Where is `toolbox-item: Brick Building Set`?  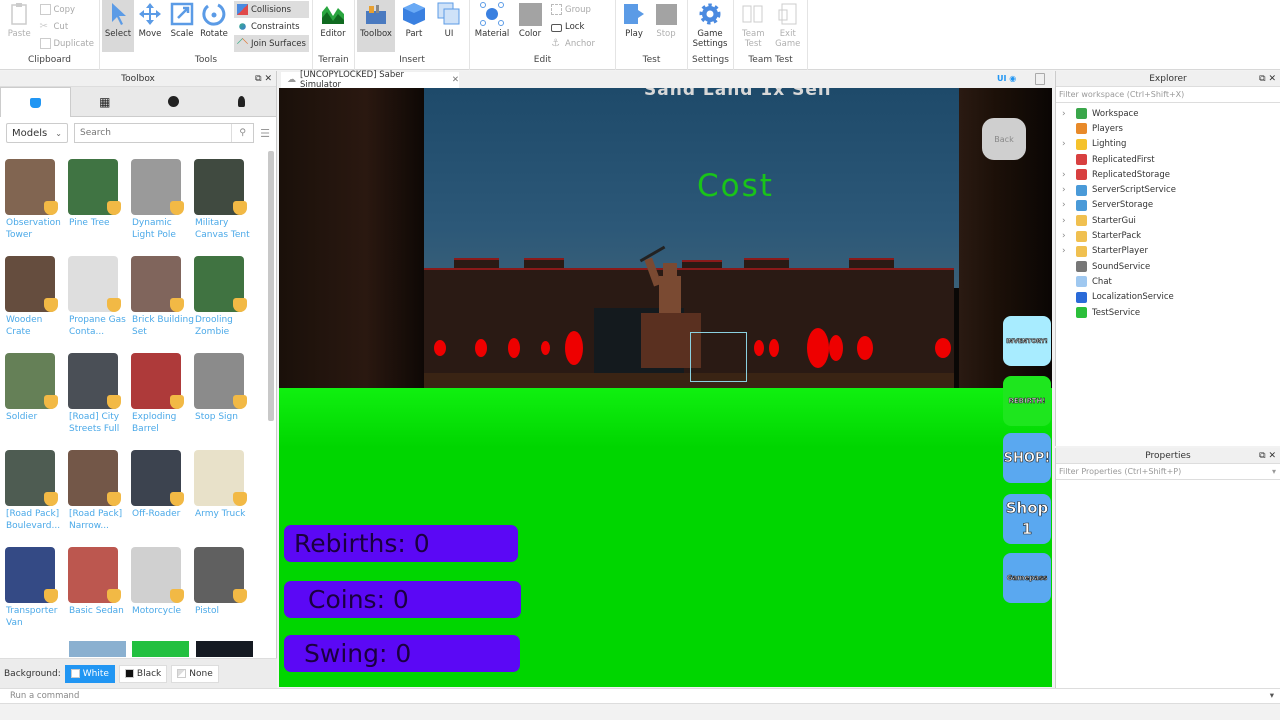 toolbox-item: Brick Building Set is located at coordinates (160, 293).